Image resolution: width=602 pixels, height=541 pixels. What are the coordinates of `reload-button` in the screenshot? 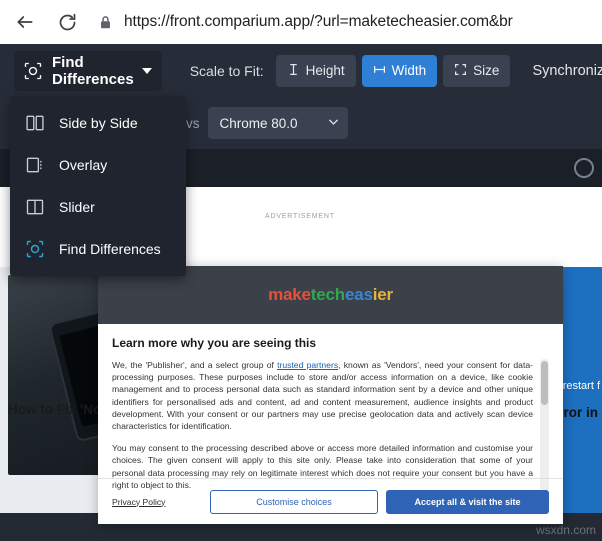 It's located at (67, 22).